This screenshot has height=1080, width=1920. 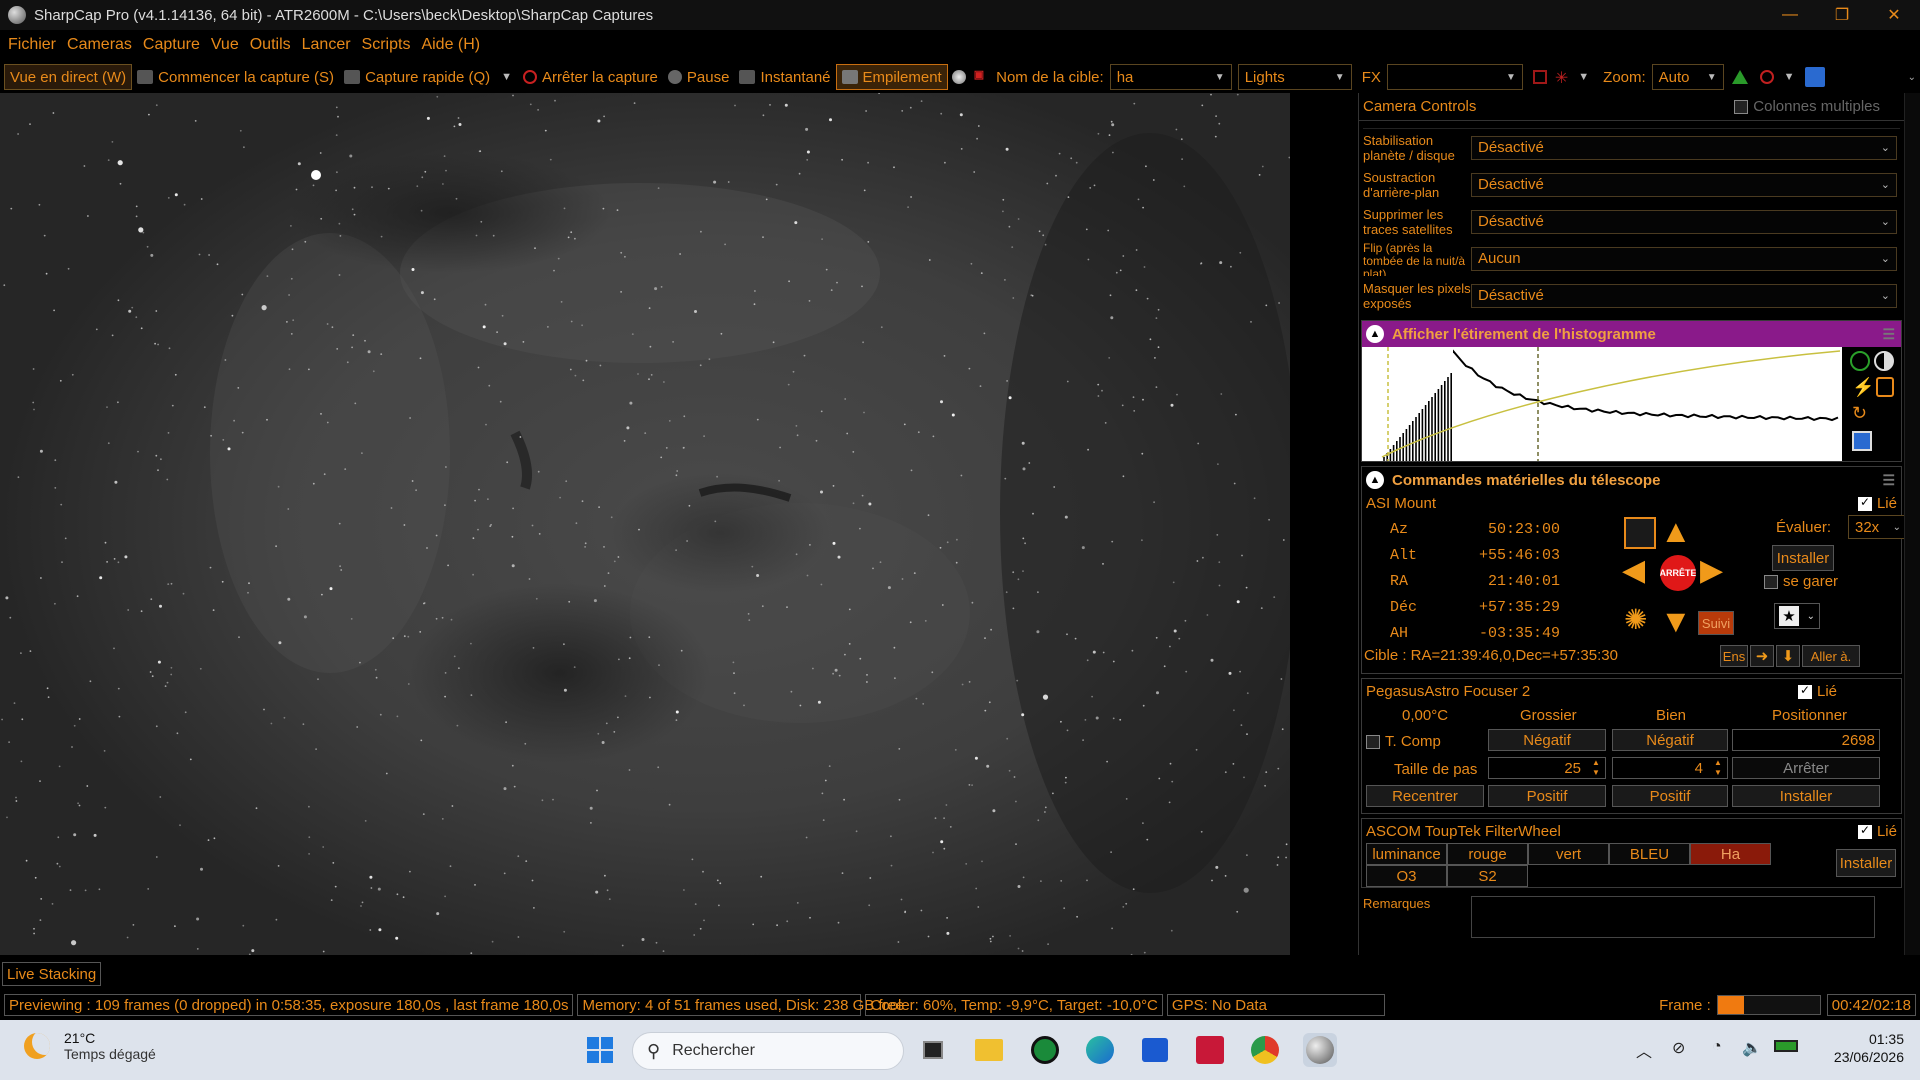 I want to click on tracking-button: Suivi, so click(x=1716, y=623).